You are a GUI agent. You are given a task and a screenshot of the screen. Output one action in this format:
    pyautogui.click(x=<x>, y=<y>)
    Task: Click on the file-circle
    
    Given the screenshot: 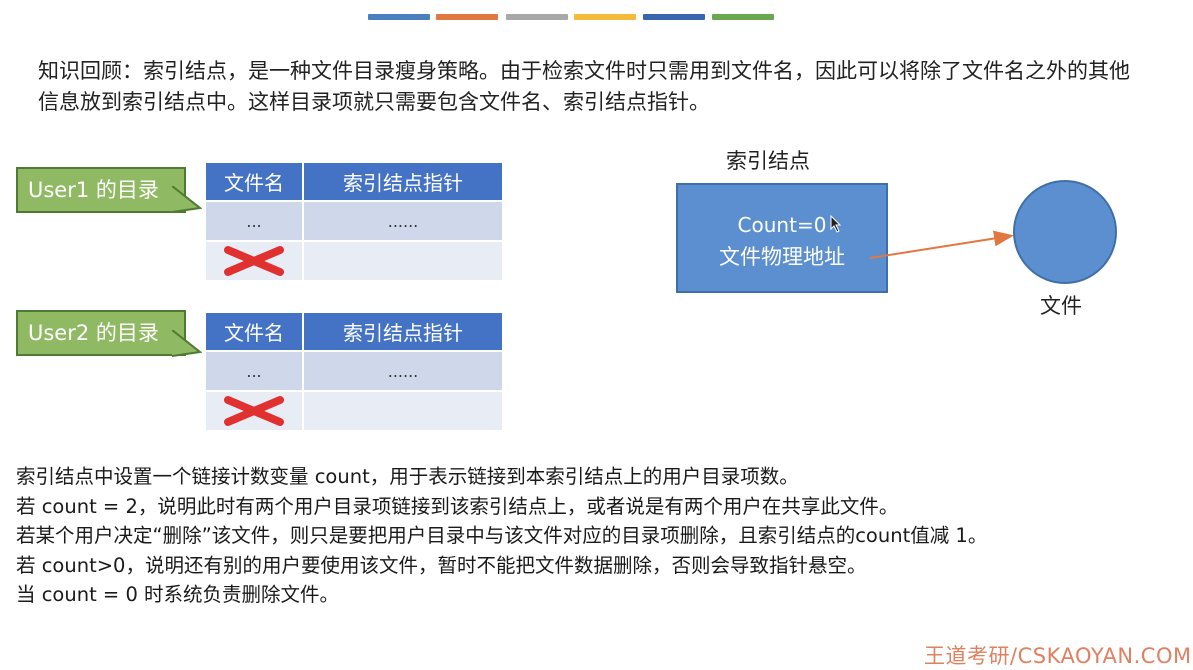 What is the action you would take?
    pyautogui.click(x=1065, y=232)
    